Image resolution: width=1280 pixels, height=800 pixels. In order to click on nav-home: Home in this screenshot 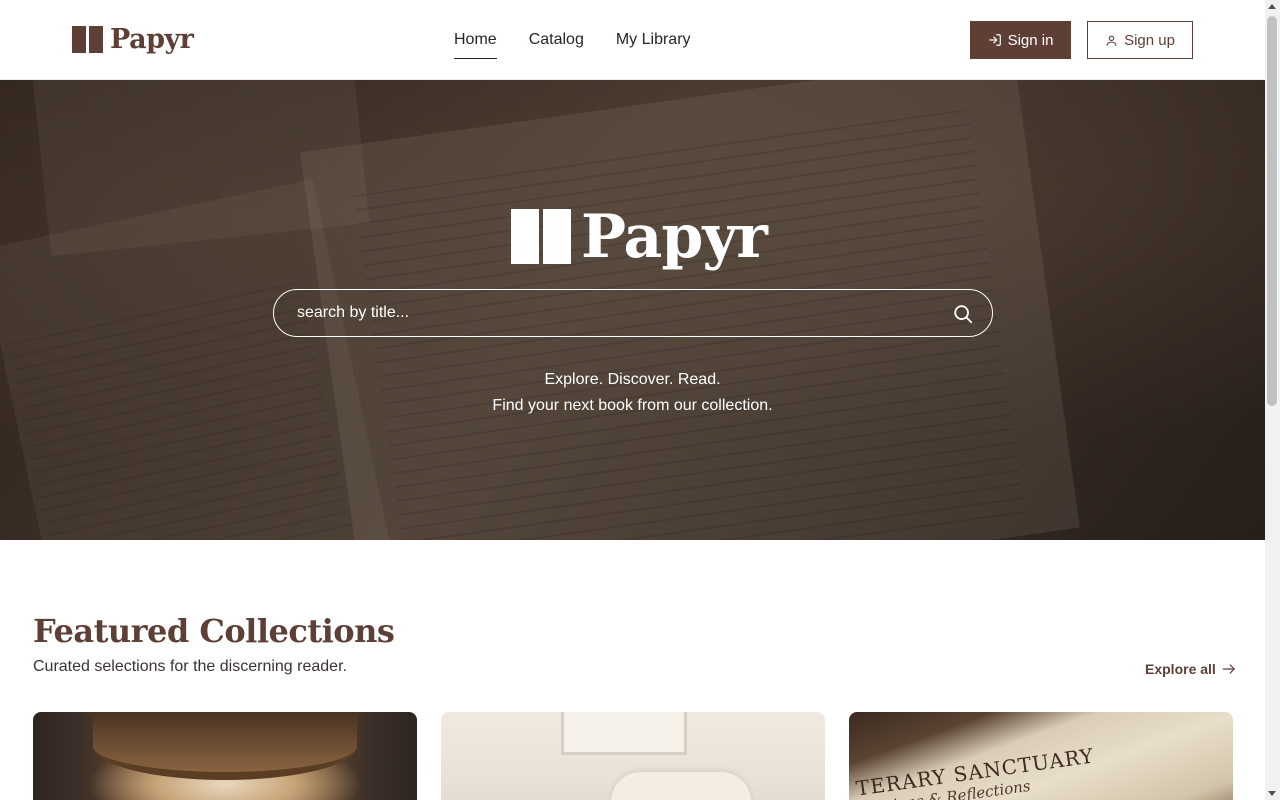, I will do `click(475, 44)`.